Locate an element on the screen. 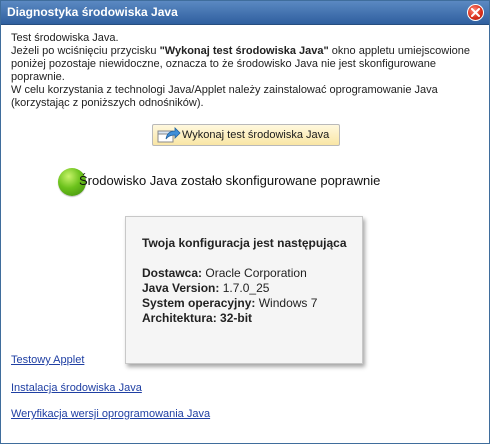 This screenshot has width=490, height=444. config-java-version-row: Java Version: 1.7.0_25 is located at coordinates (229, 288).